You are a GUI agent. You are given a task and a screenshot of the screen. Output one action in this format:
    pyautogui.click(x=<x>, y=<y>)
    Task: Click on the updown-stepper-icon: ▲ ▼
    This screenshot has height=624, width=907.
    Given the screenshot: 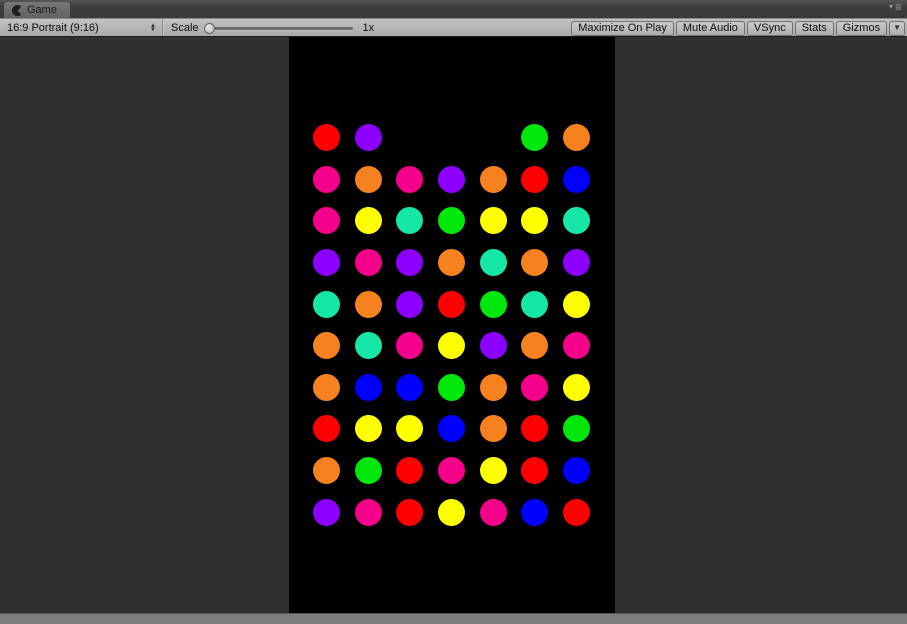 What is the action you would take?
    pyautogui.click(x=153, y=27)
    